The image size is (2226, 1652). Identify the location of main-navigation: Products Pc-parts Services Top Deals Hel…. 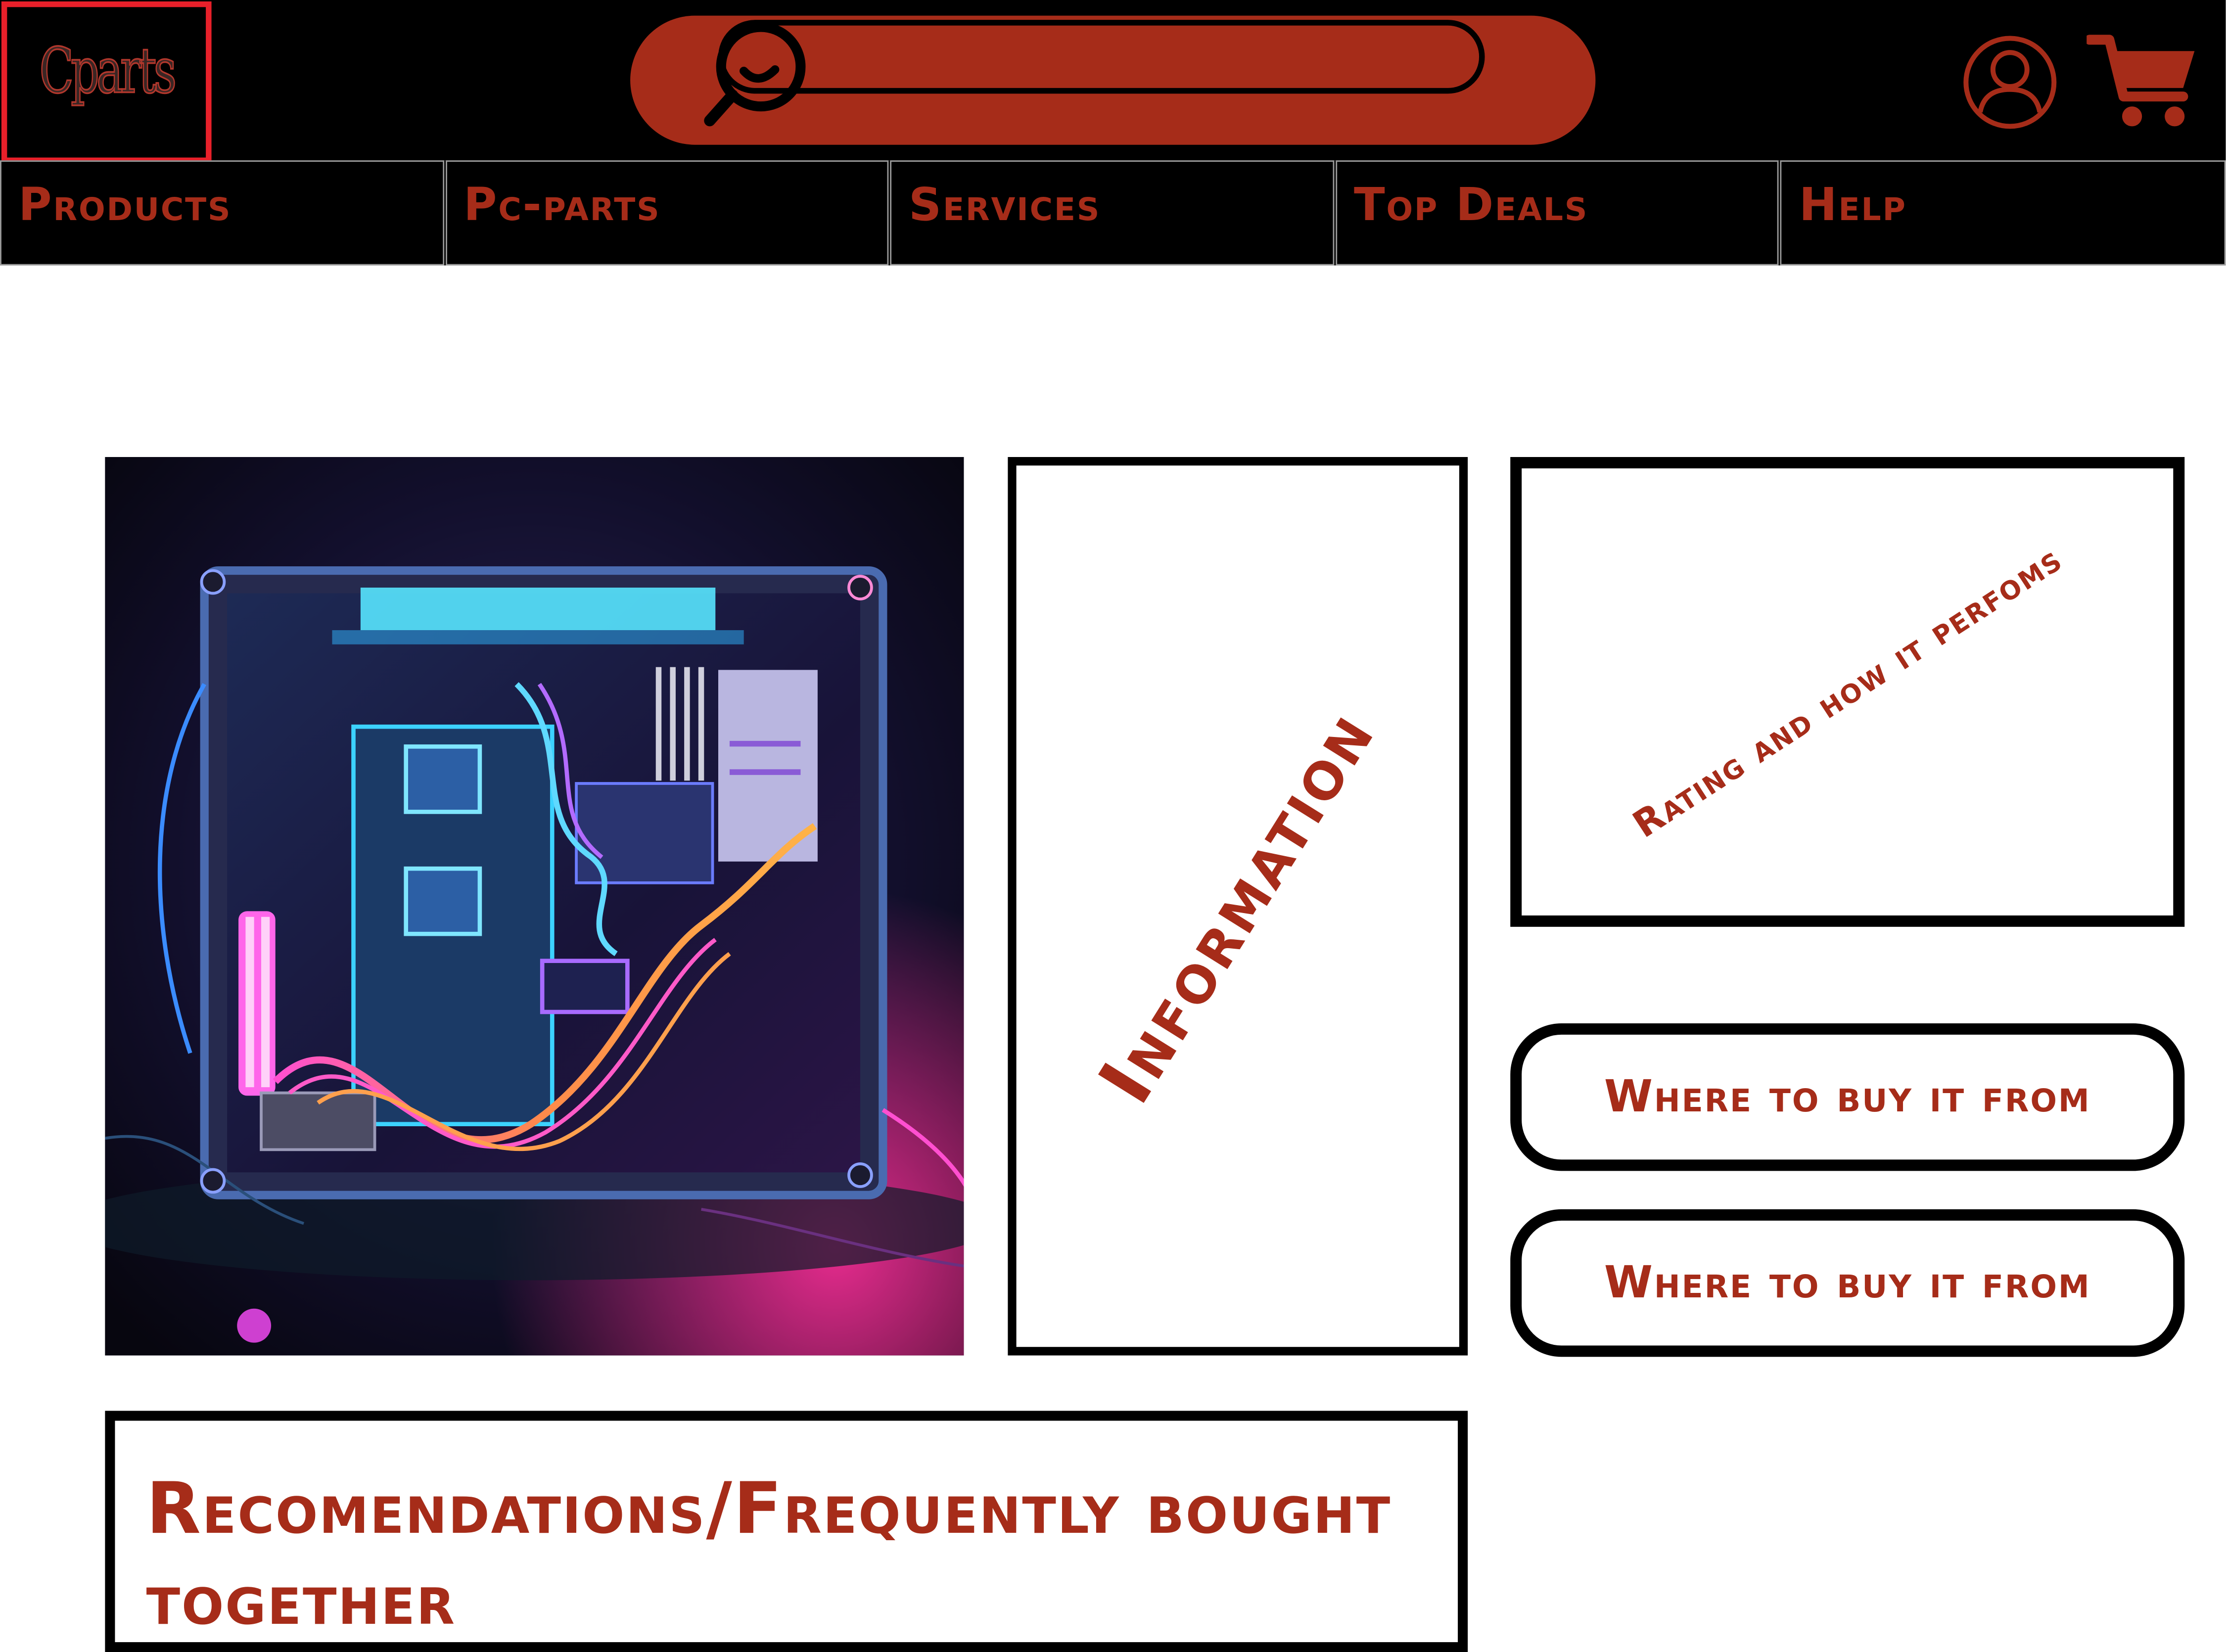
(1113, 213).